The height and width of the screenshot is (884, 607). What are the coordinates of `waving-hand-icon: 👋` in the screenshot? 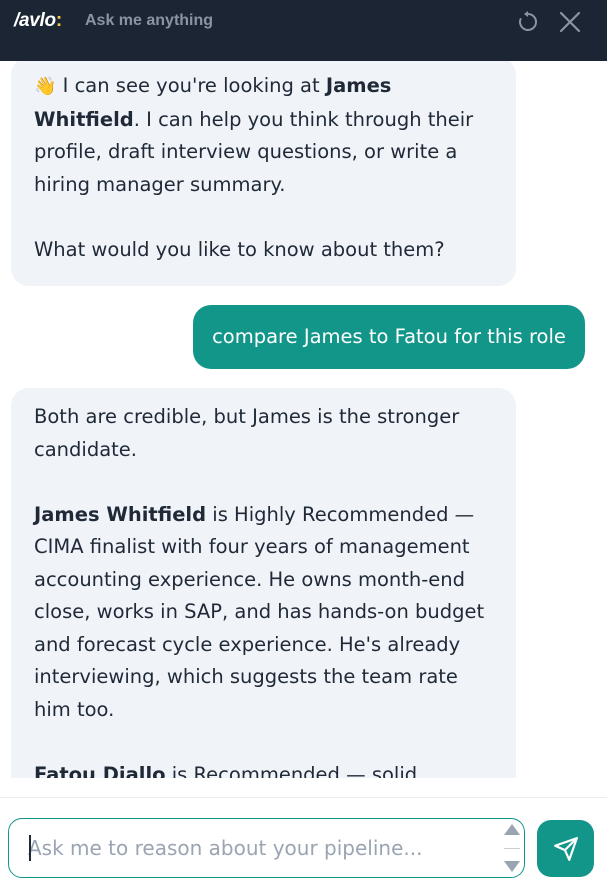 It's located at (45, 86).